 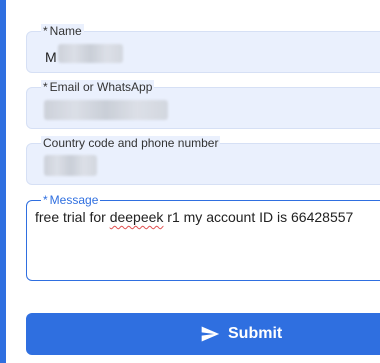 I want to click on phone-field-label: Country code and phone number, so click(x=131, y=143).